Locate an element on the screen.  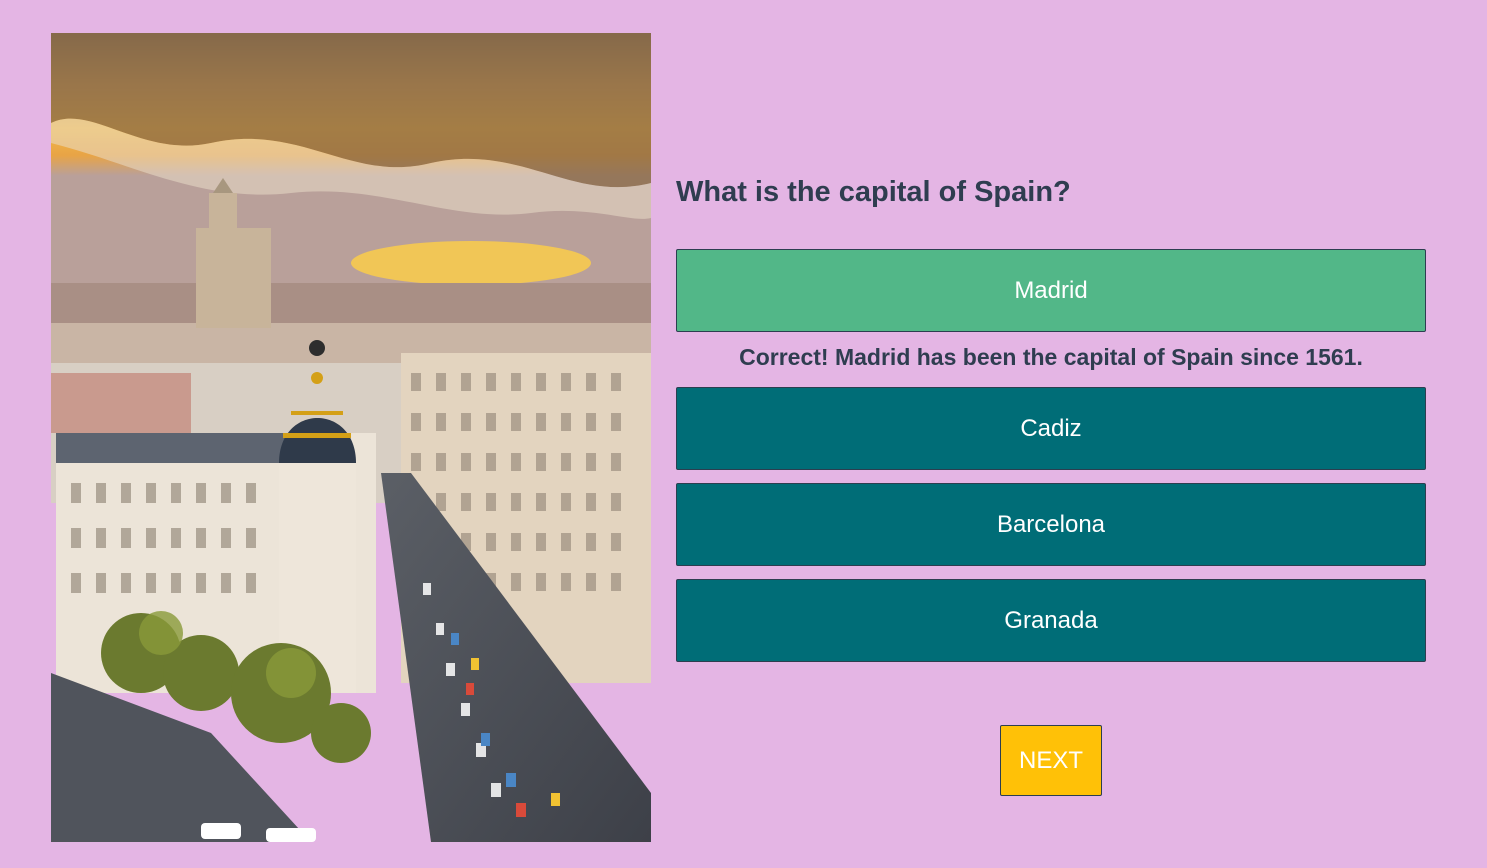
answer-button-madrid: Madrid is located at coordinates (1051, 290).